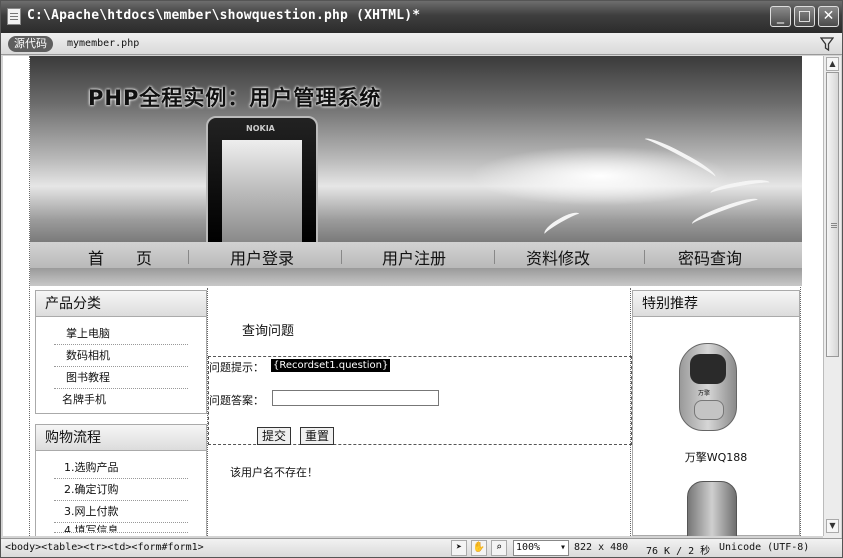  Describe the element at coordinates (780, 16) in the screenshot. I see `minimize-button: _` at that location.